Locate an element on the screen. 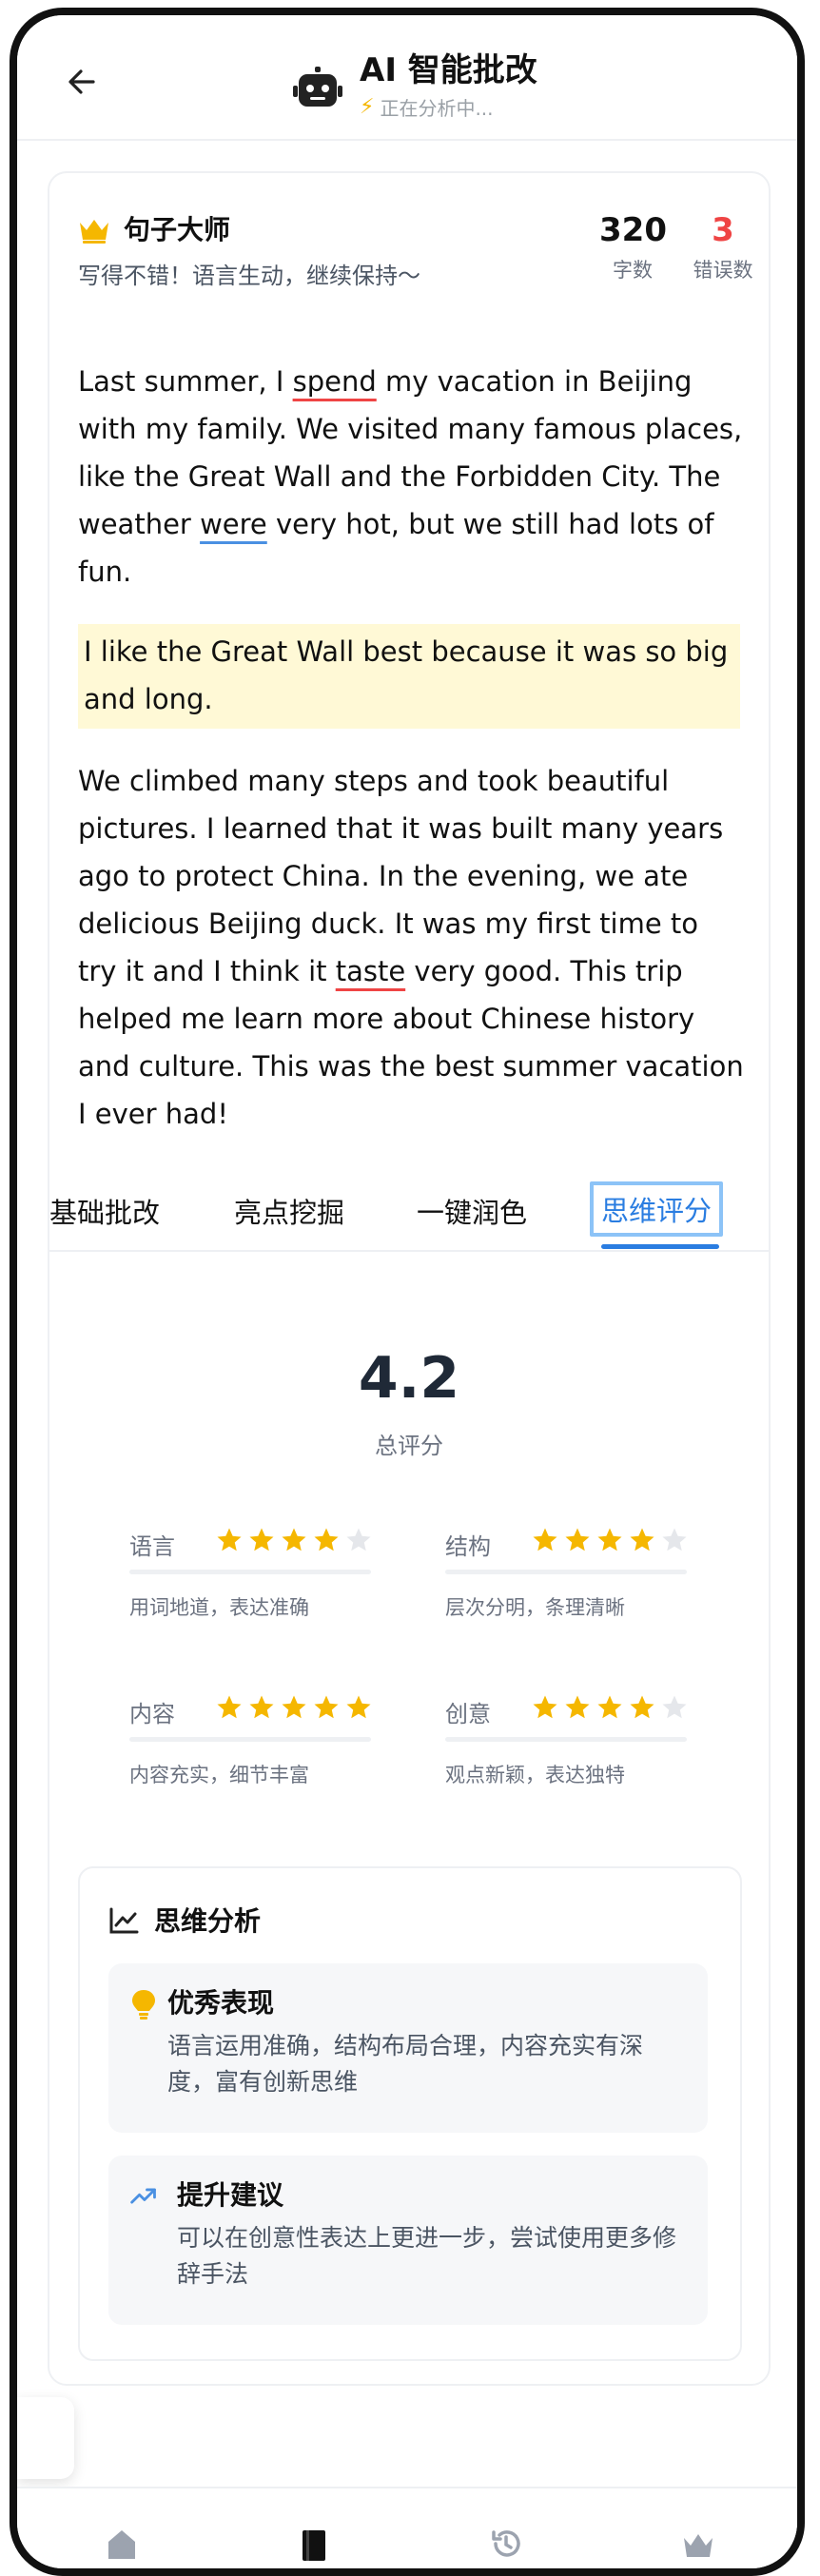 Image resolution: width=820 pixels, height=2576 pixels. metric-name: 结构 is located at coordinates (468, 1546).